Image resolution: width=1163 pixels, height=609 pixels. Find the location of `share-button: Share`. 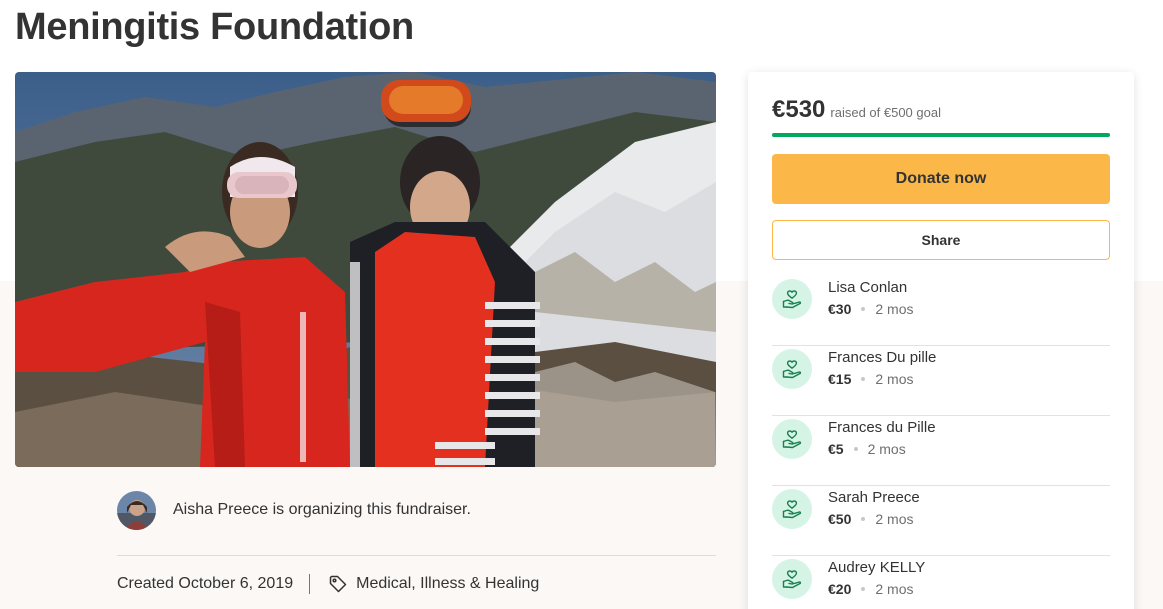

share-button: Share is located at coordinates (941, 240).